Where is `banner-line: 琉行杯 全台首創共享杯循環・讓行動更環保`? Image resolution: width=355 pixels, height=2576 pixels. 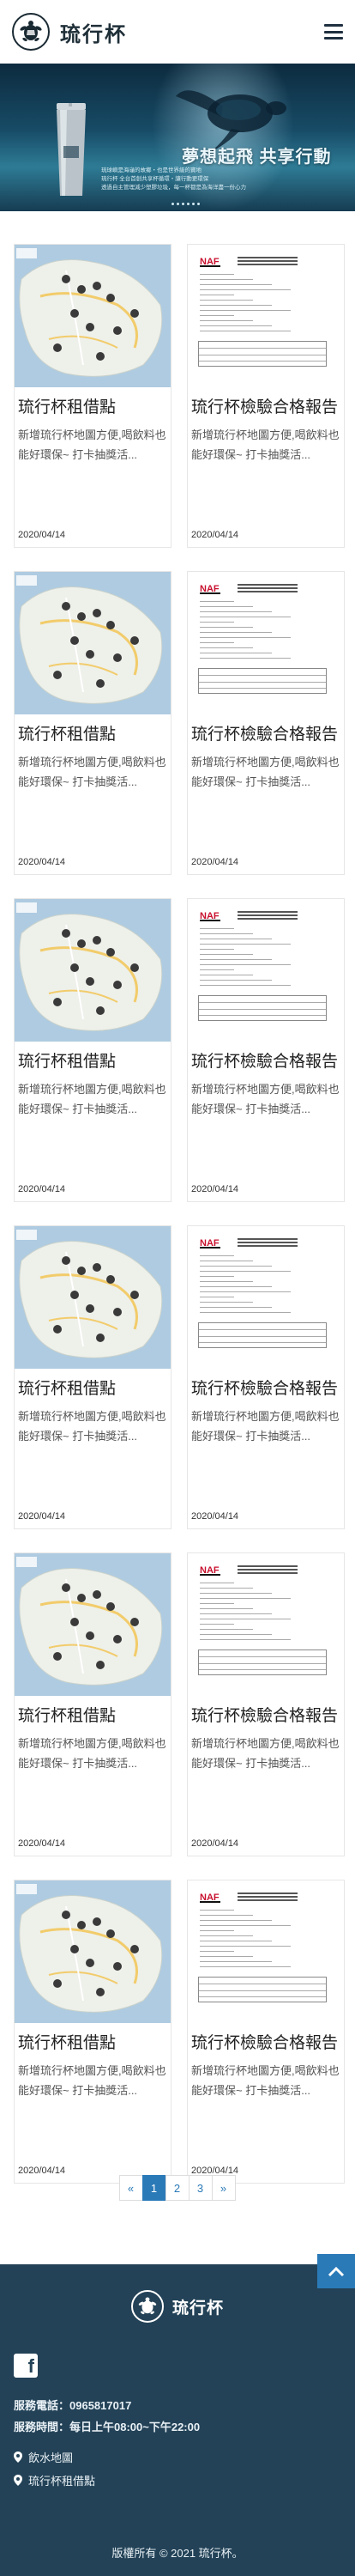 banner-line: 琉行杯 全台首創共享杯循環・讓行動更環保 is located at coordinates (155, 179).